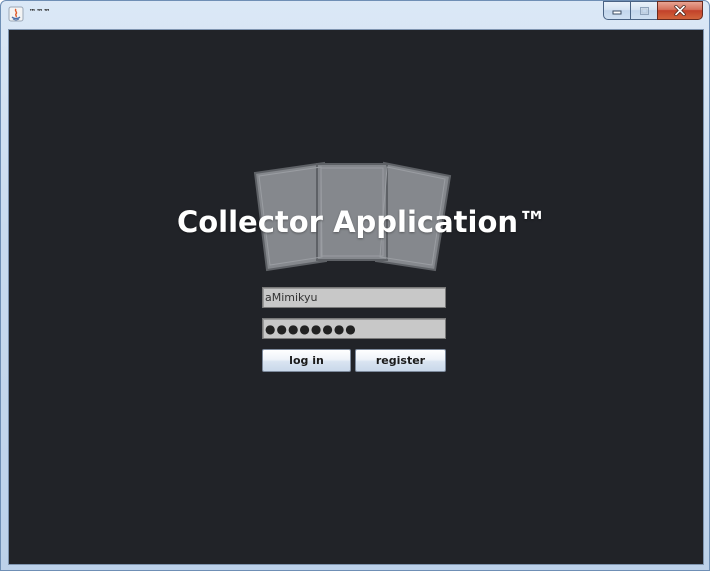  I want to click on maximize-button, so click(643, 10).